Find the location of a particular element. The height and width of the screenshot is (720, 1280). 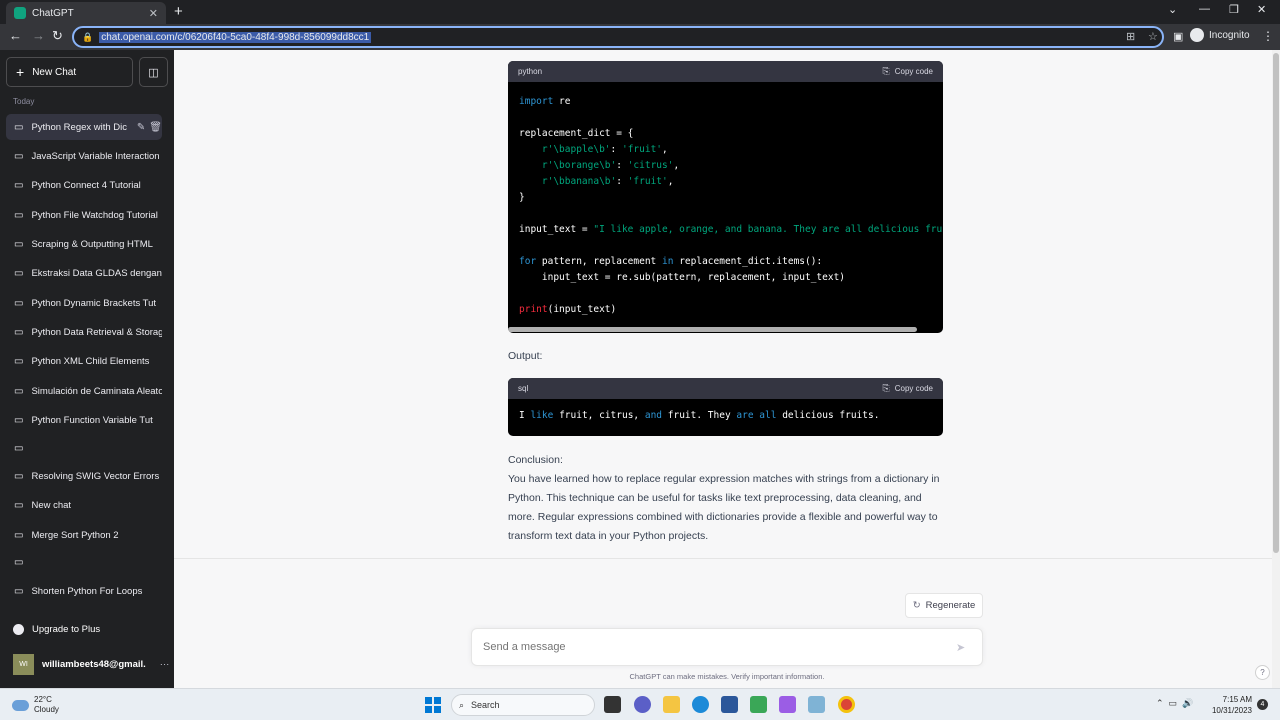

install-app-icon: ⊞ is located at coordinates (1130, 36).